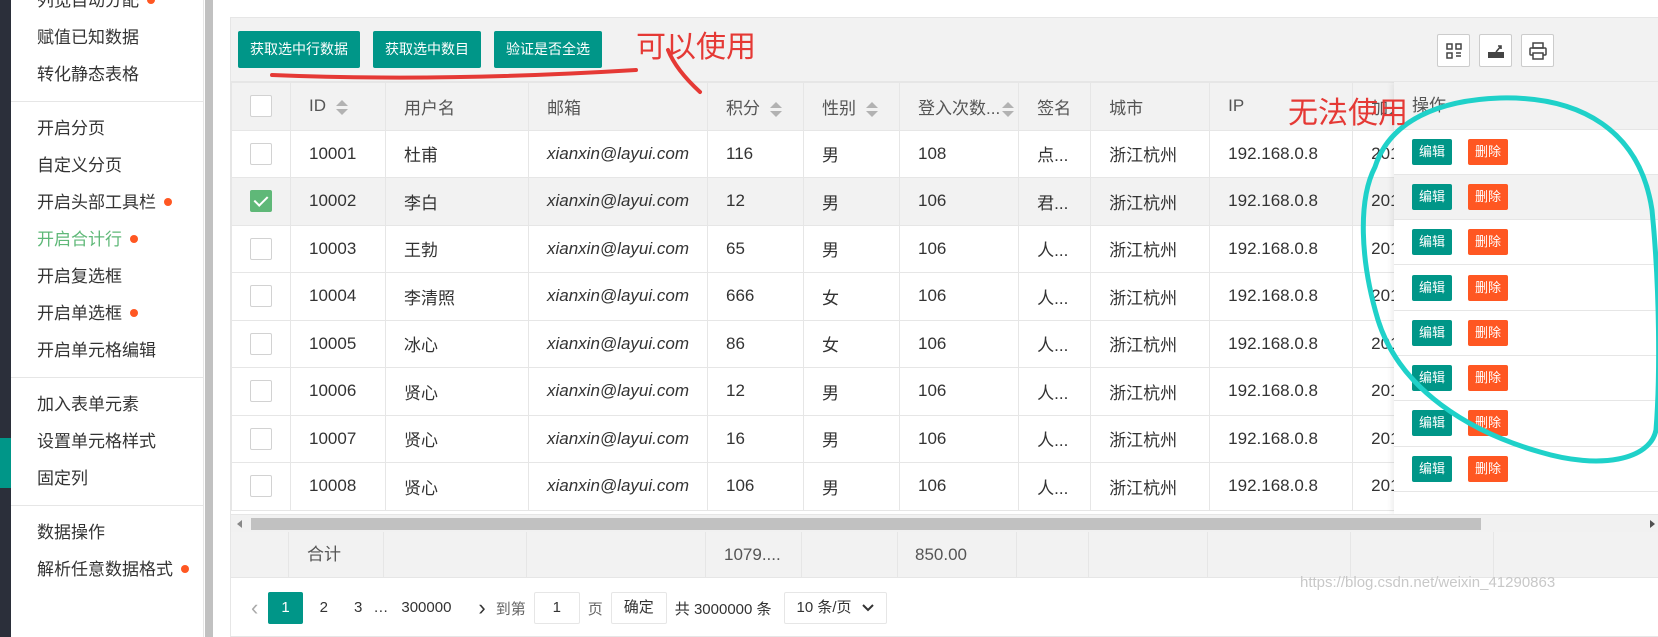 Image resolution: width=1658 pixels, height=637 pixels. I want to click on sidebar-item: 设置单元格样式, so click(107, 441).